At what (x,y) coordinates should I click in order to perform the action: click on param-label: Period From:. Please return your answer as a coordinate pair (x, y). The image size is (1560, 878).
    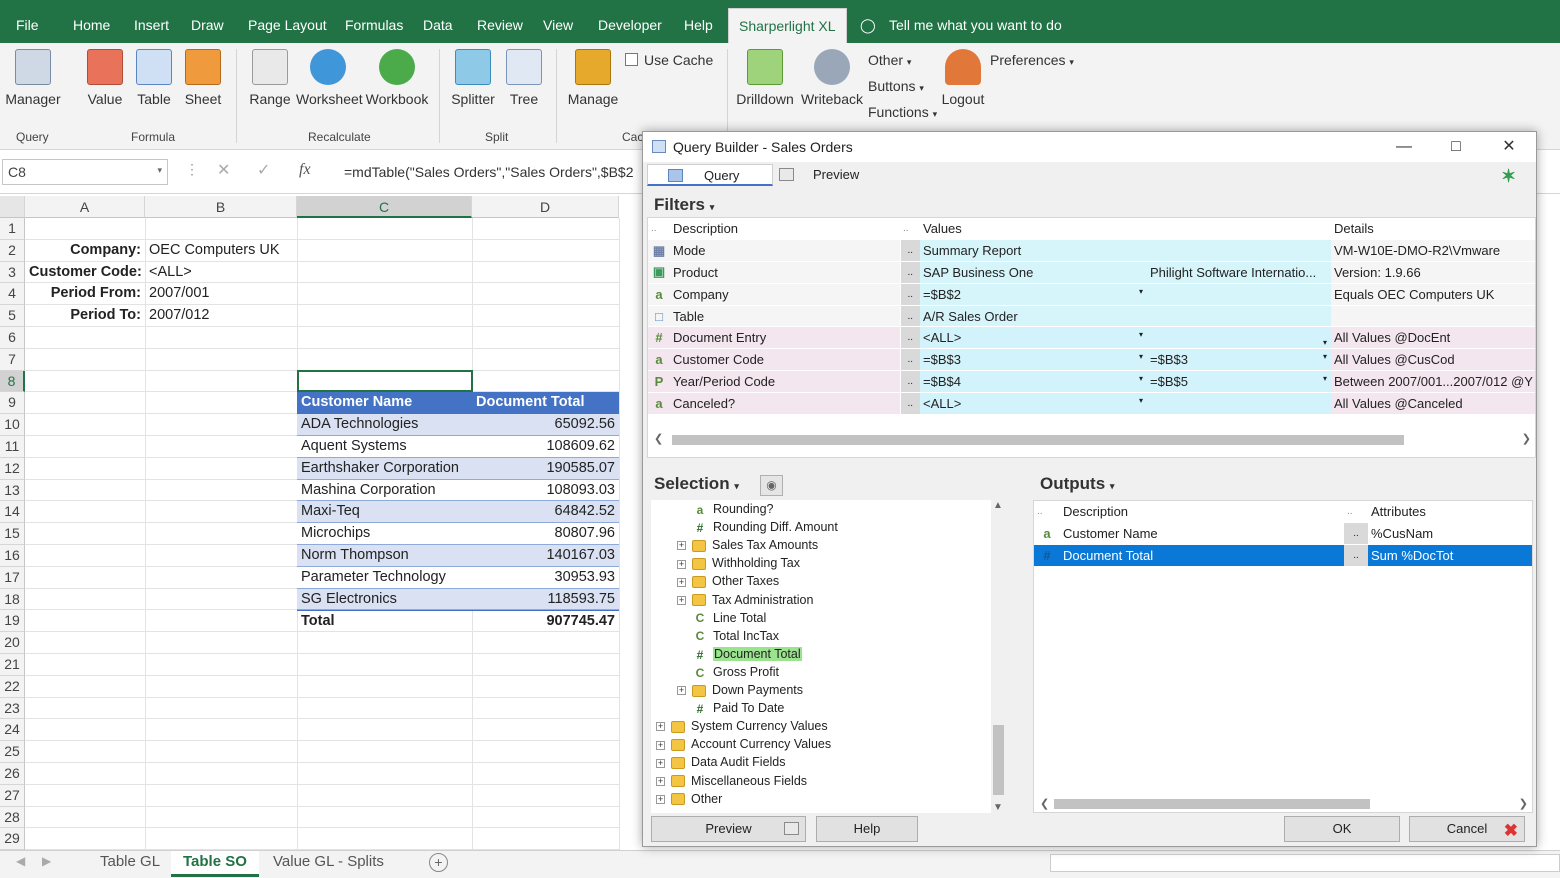
    Looking at the image, I should click on (85, 294).